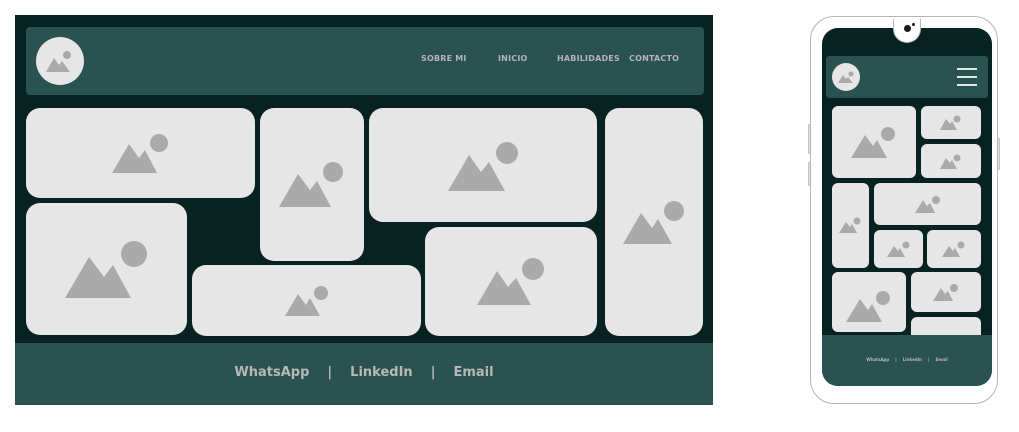 The image size is (1019, 432). What do you see at coordinates (513, 58) in the screenshot?
I see `nav-link-inicio: INICIO` at bounding box center [513, 58].